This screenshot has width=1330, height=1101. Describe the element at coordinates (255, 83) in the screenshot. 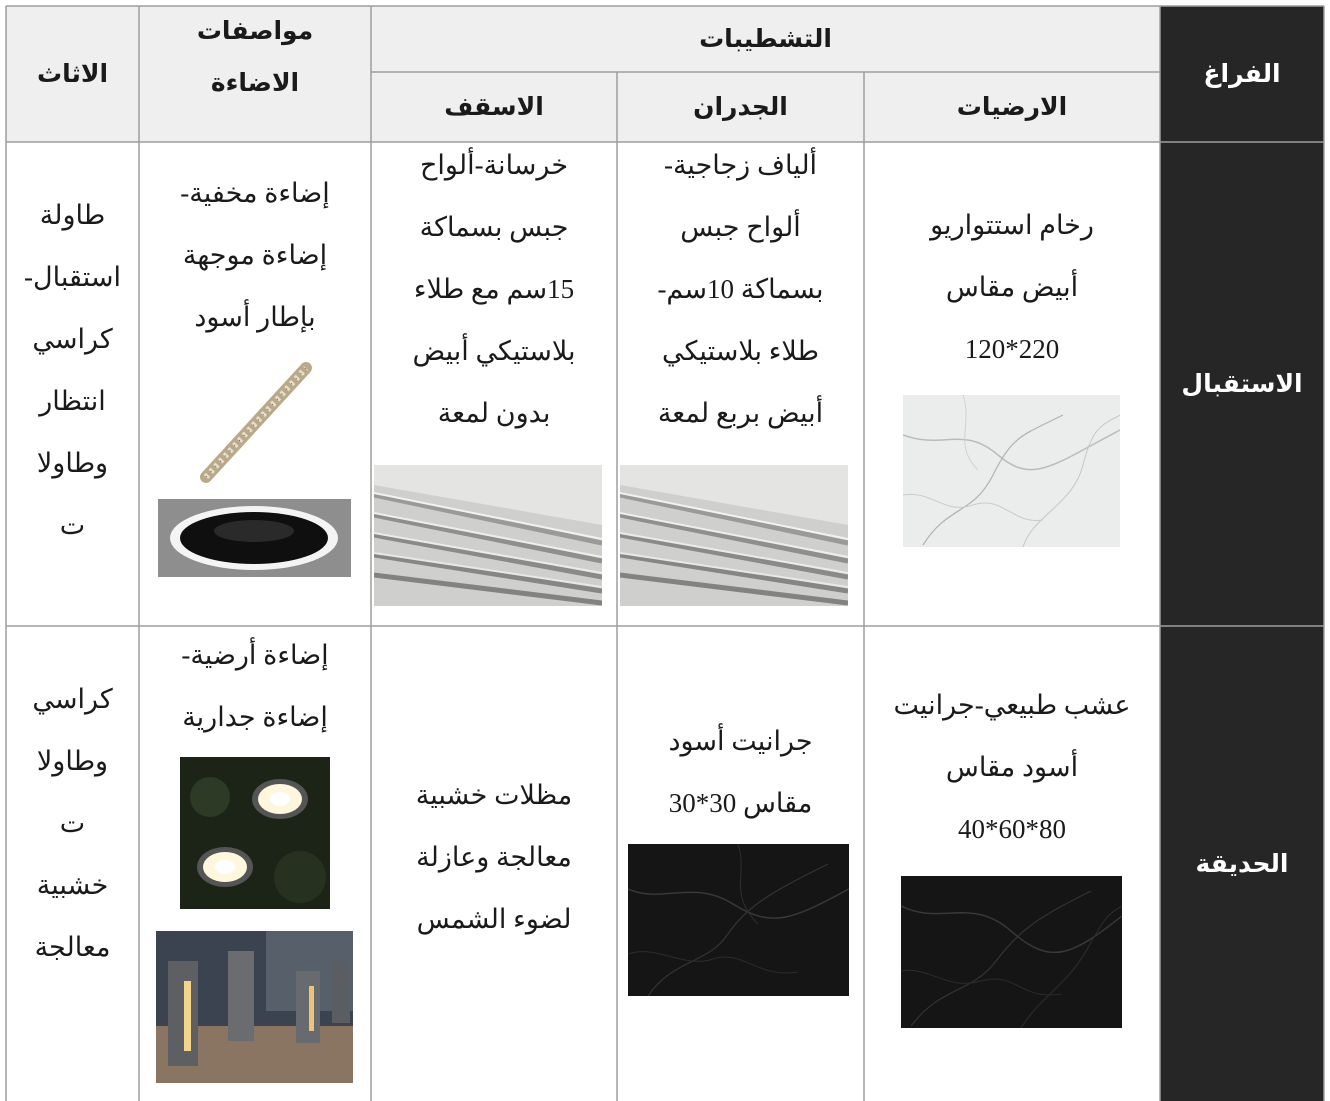

I see `header-lighting-line: الاضاءة` at that location.